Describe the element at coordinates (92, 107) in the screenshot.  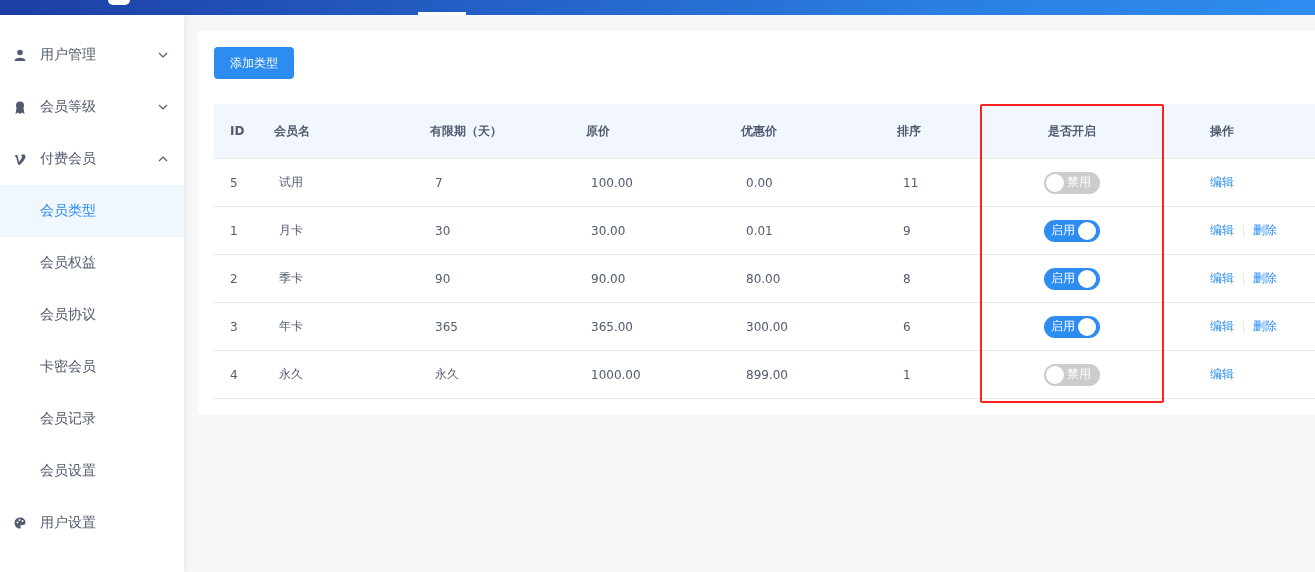
I see `sidebar-group: 会员等级` at that location.